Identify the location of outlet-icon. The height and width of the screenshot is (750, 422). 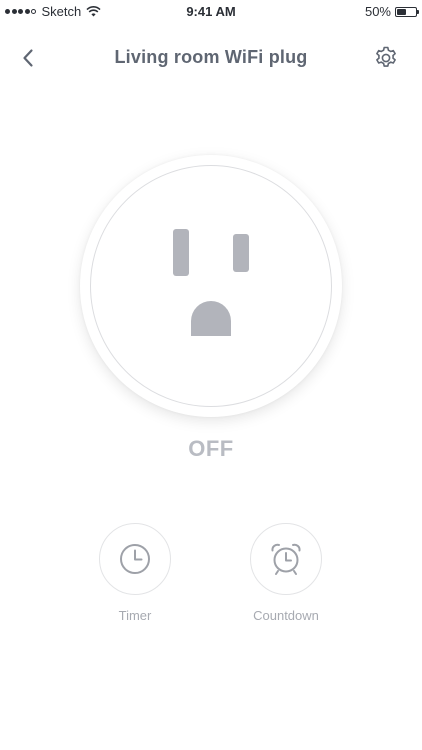
(211, 282).